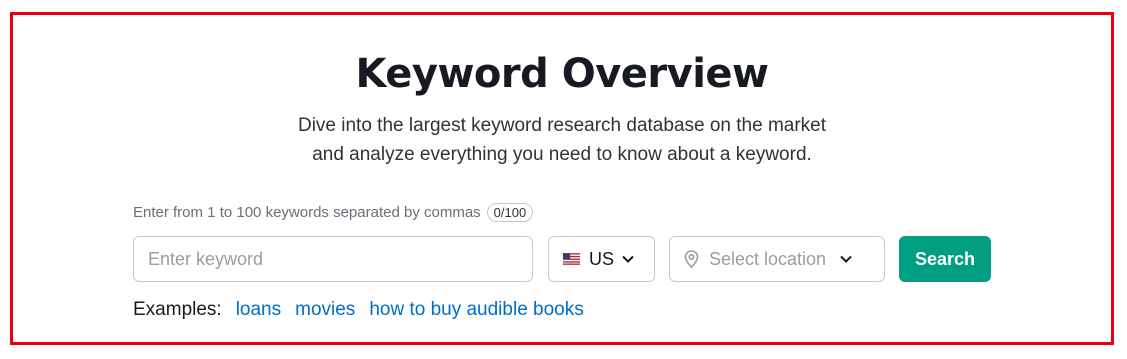 This screenshot has width=1127, height=359. What do you see at coordinates (945, 259) in the screenshot?
I see `search-button: Search` at bounding box center [945, 259].